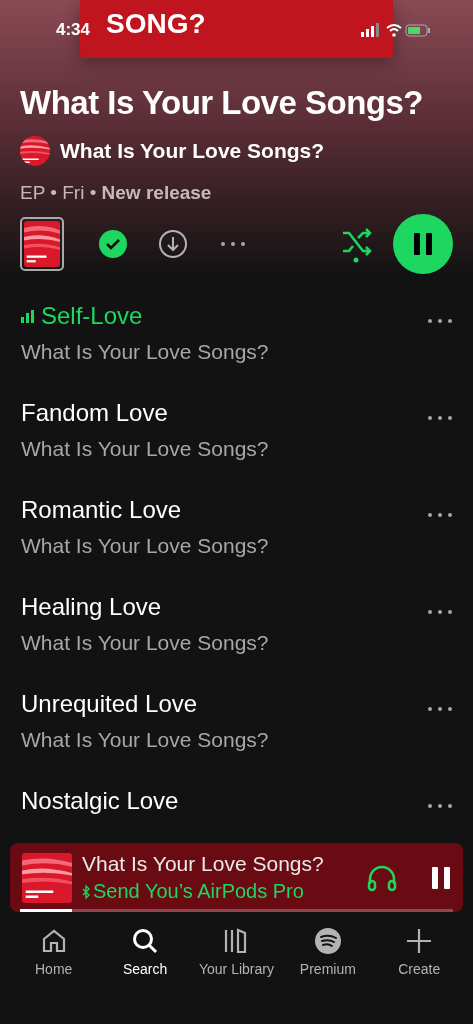 The width and height of the screenshot is (473, 1024). I want to click on cover-text: SONG?, so click(156, 24).